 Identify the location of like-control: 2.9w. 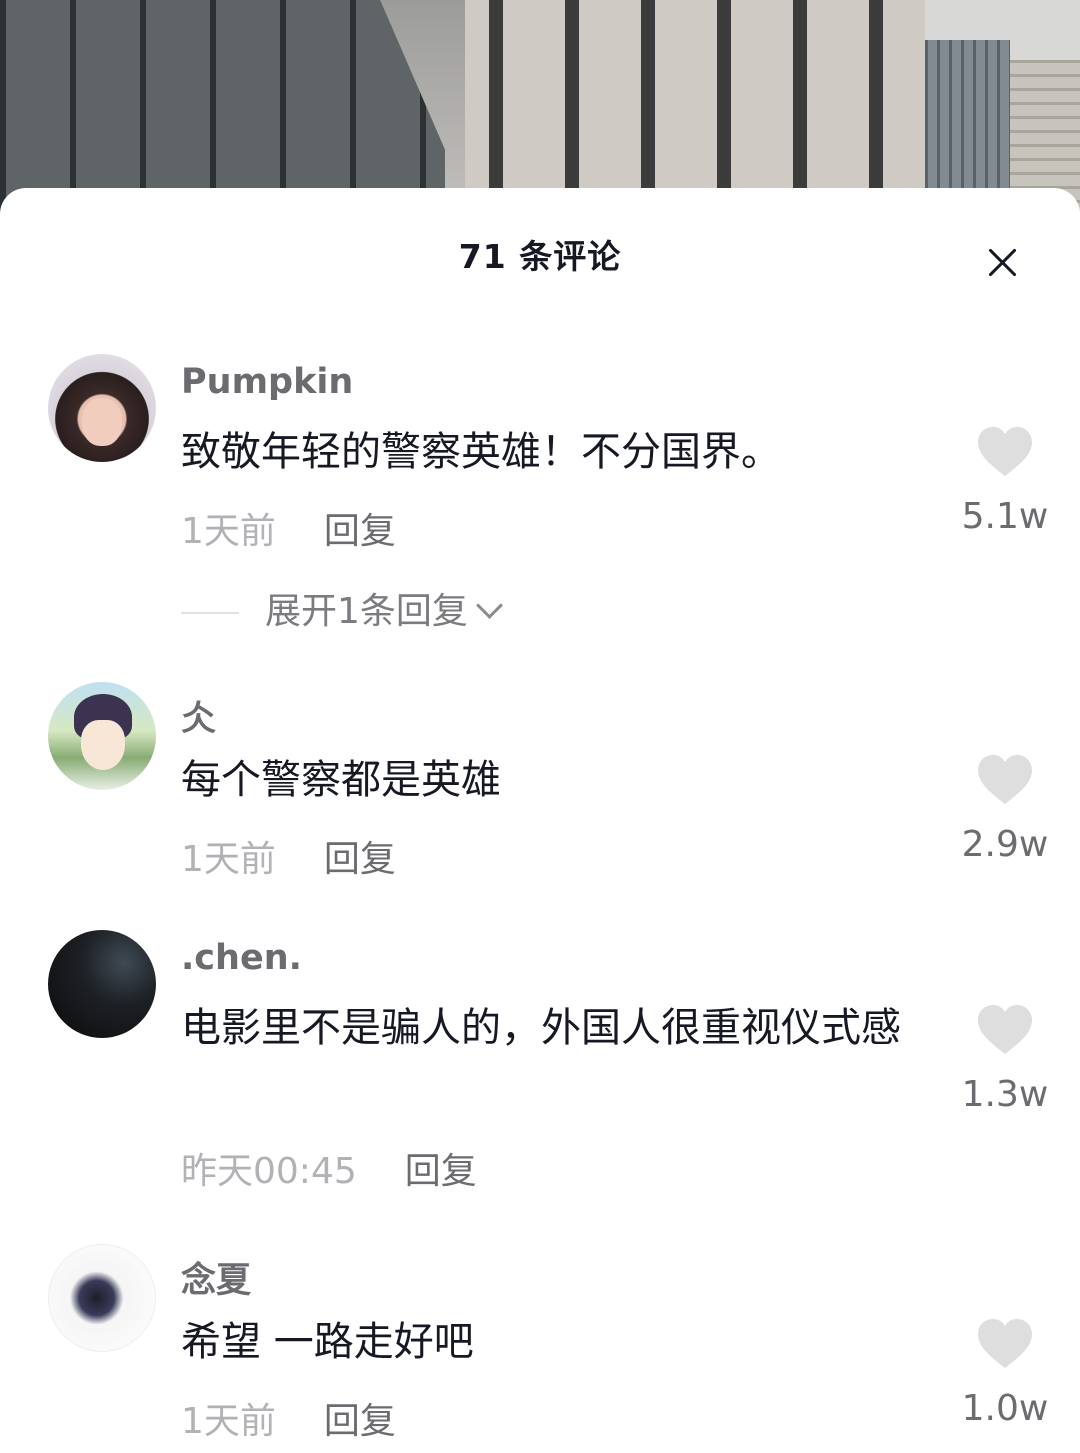
(1005, 809).